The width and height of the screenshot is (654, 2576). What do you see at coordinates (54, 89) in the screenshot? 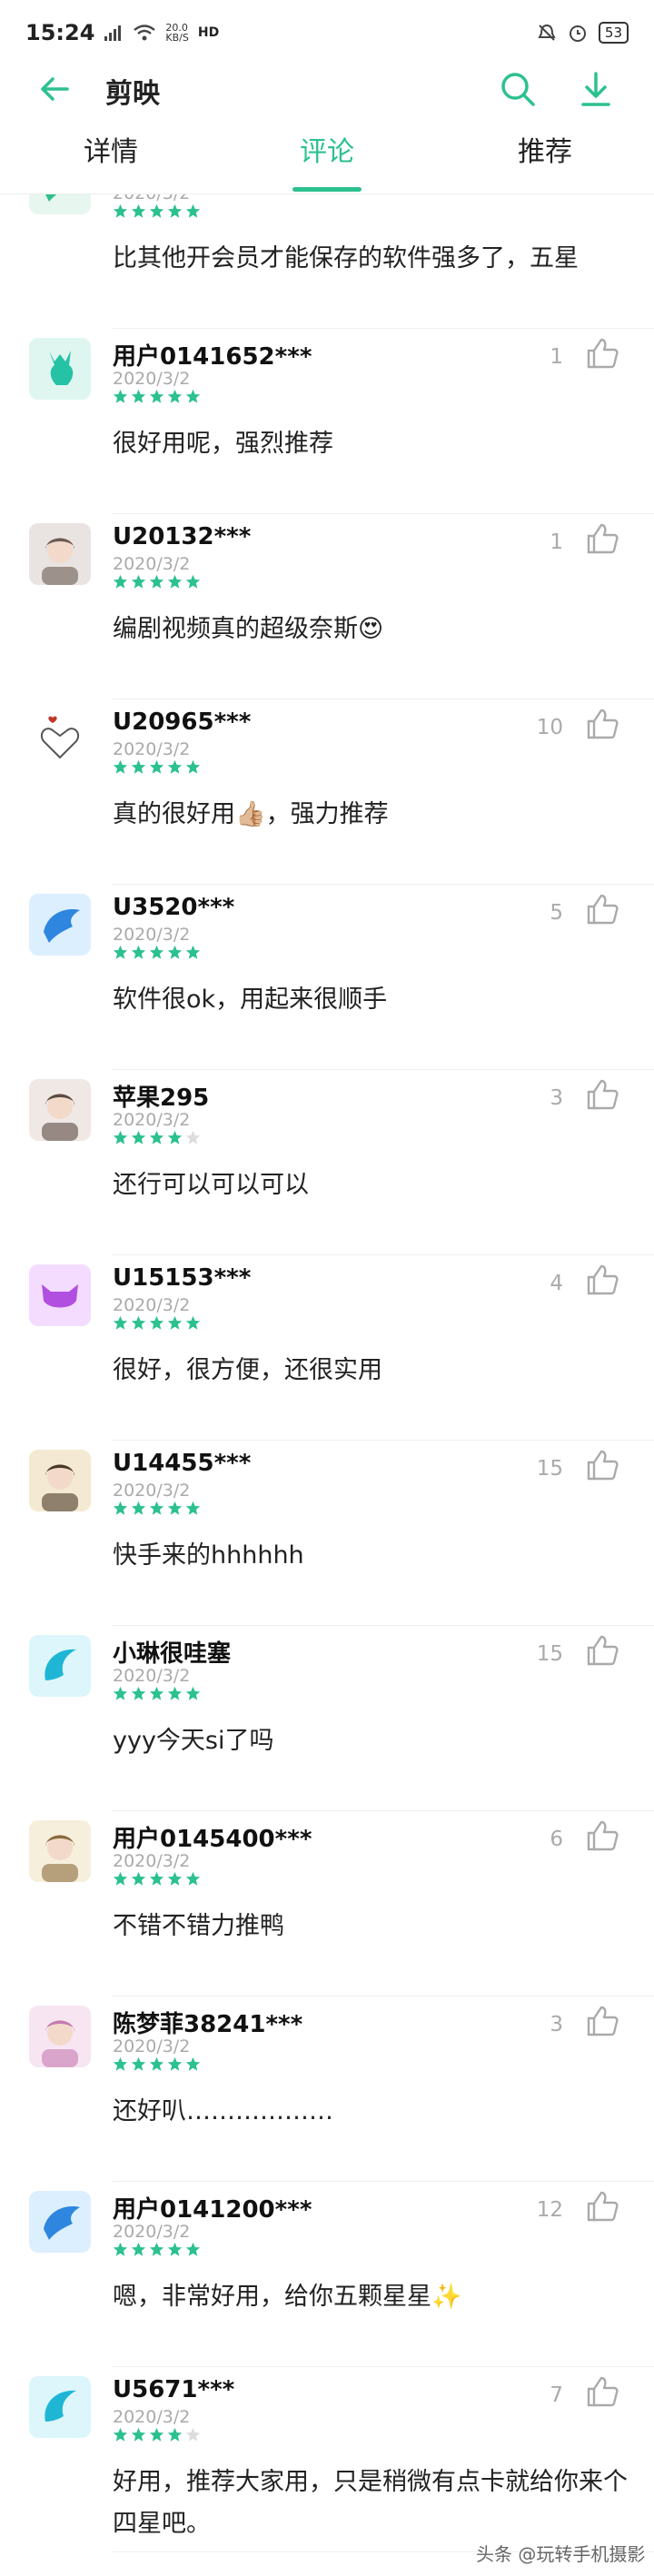
I see `arrow-left-icon` at bounding box center [54, 89].